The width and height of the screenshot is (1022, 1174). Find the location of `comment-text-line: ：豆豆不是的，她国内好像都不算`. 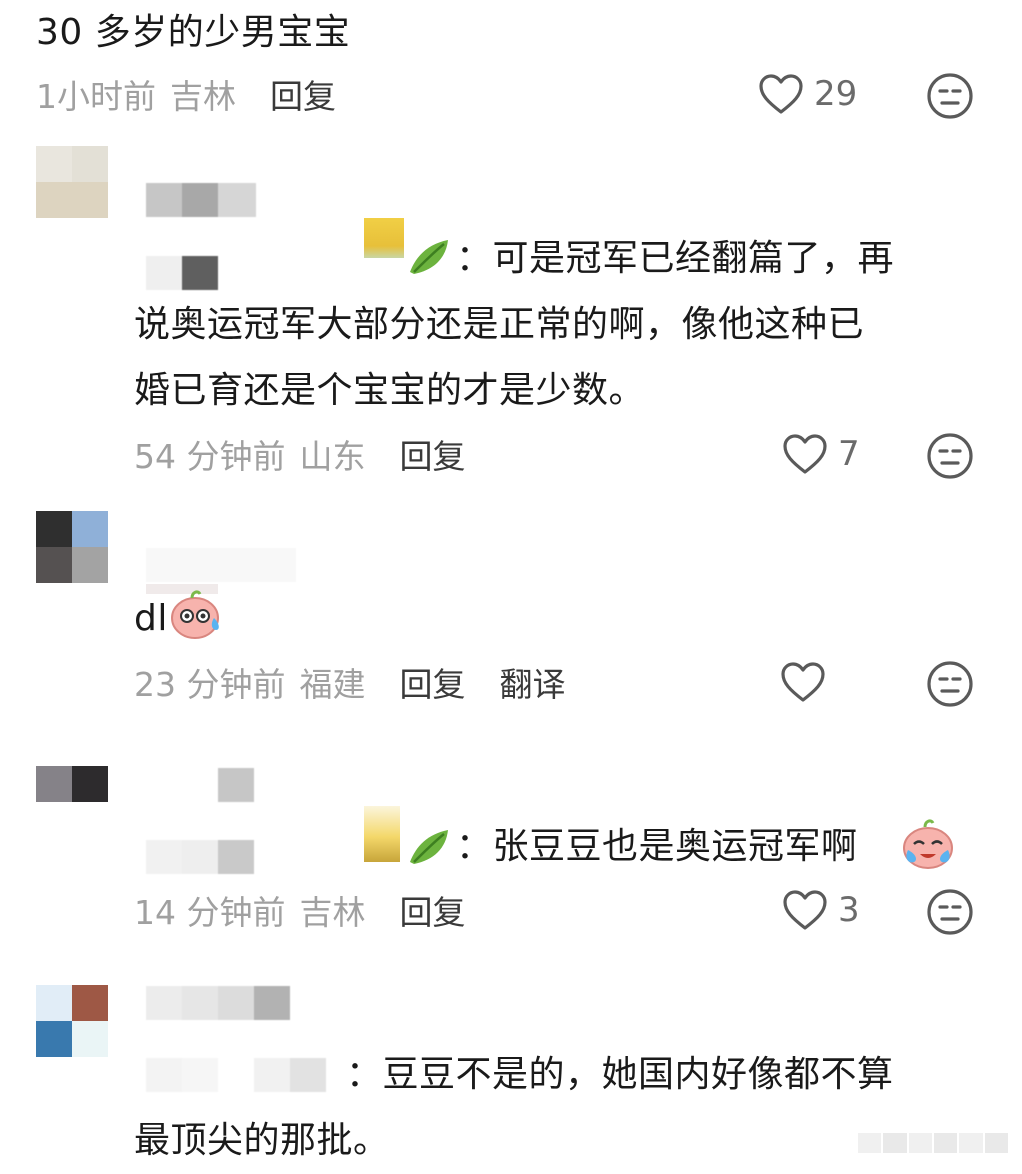

comment-text-line: ：豆豆不是的，她国内好像都不算 is located at coordinates (620, 1075).